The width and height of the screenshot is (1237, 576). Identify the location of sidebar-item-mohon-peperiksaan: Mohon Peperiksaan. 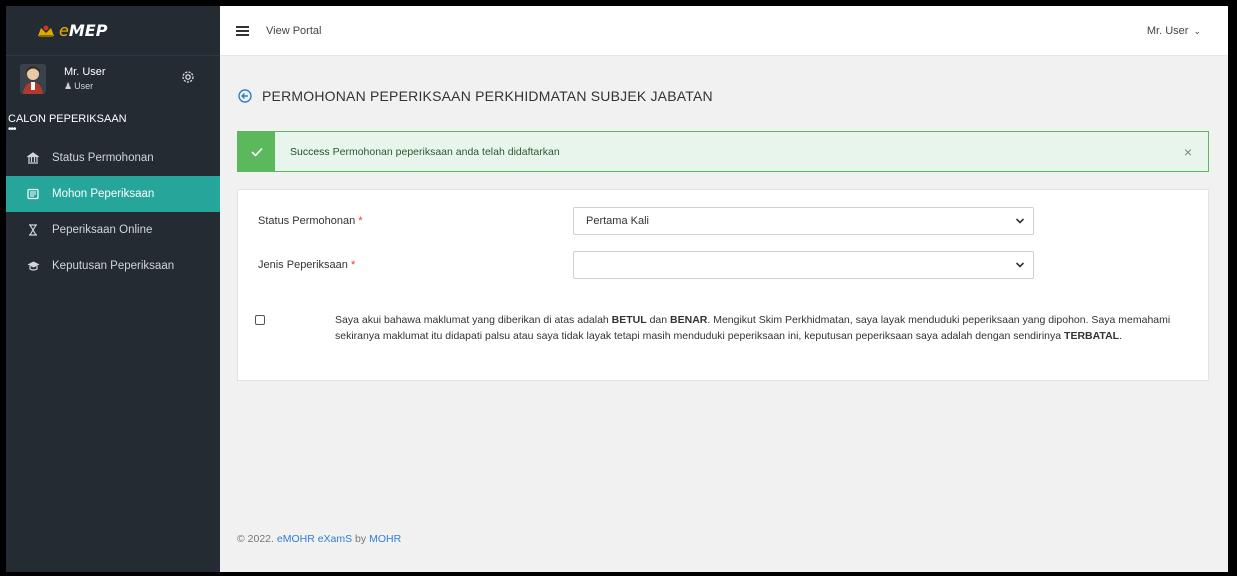
(113, 194).